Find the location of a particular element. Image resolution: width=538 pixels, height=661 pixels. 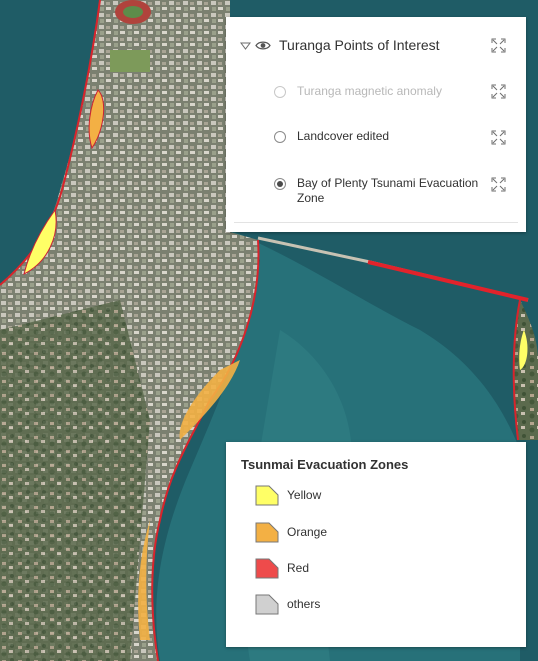

legend-item-orange: Orange is located at coordinates (291, 532).